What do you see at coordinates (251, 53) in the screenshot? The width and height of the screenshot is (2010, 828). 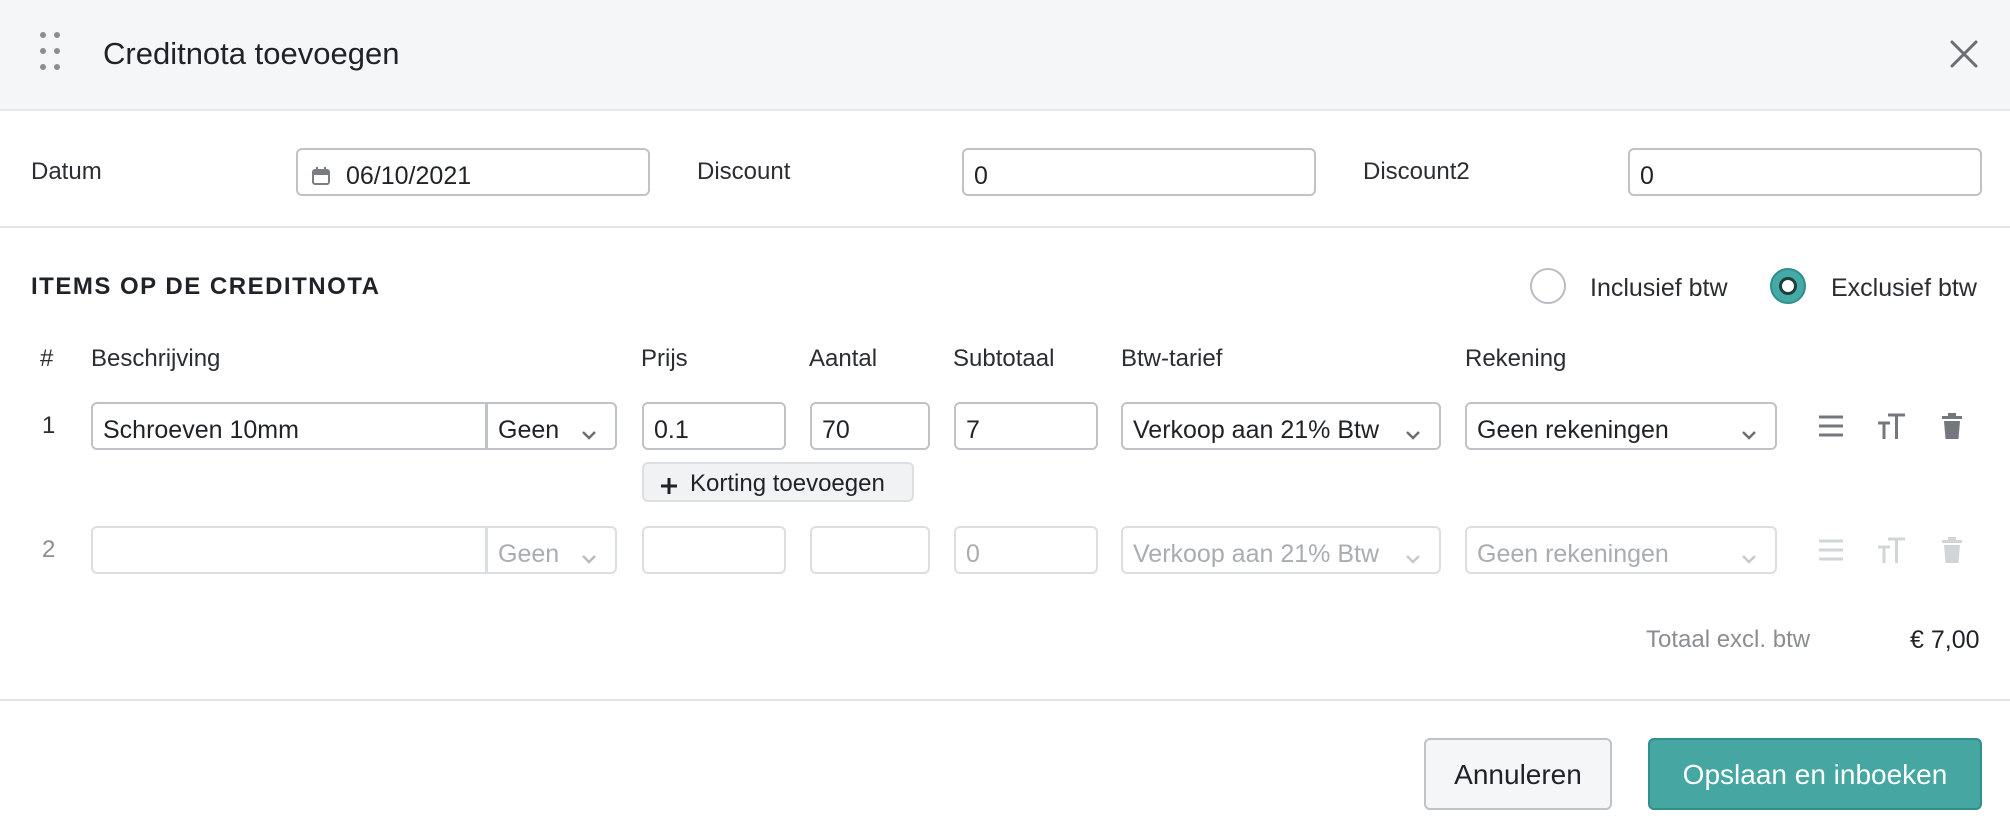 I see `dialog-title: Creditnota toevoegen` at bounding box center [251, 53].